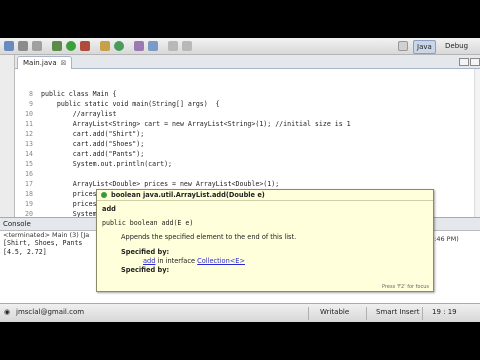 This screenshot has width=480, height=360. What do you see at coordinates (40, 63) in the screenshot?
I see `tab-label: Main.java` at bounding box center [40, 63].